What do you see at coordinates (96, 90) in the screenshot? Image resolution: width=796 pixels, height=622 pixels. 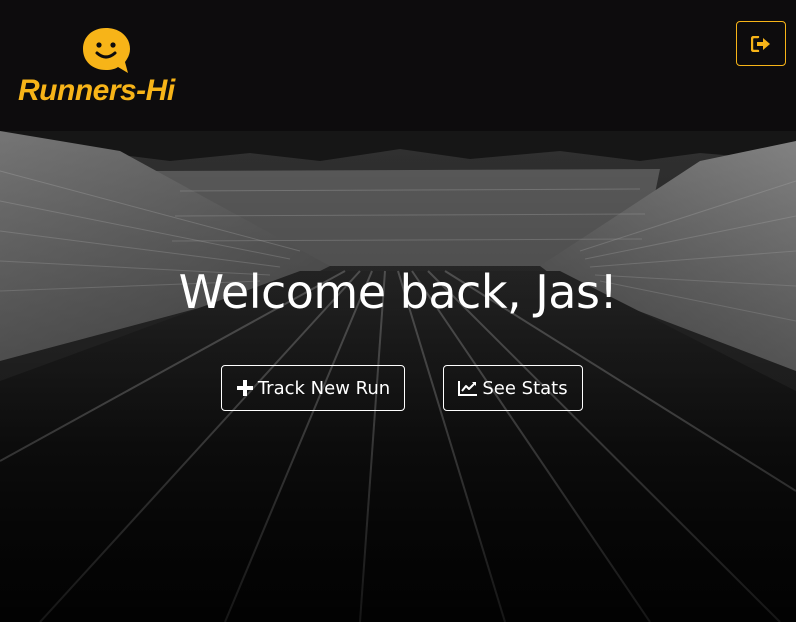 I see `brand-name: Runners-Hi` at bounding box center [96, 90].